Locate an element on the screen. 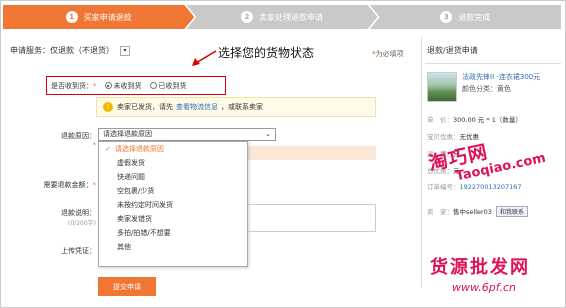  step-number: 3 is located at coordinates (446, 17).